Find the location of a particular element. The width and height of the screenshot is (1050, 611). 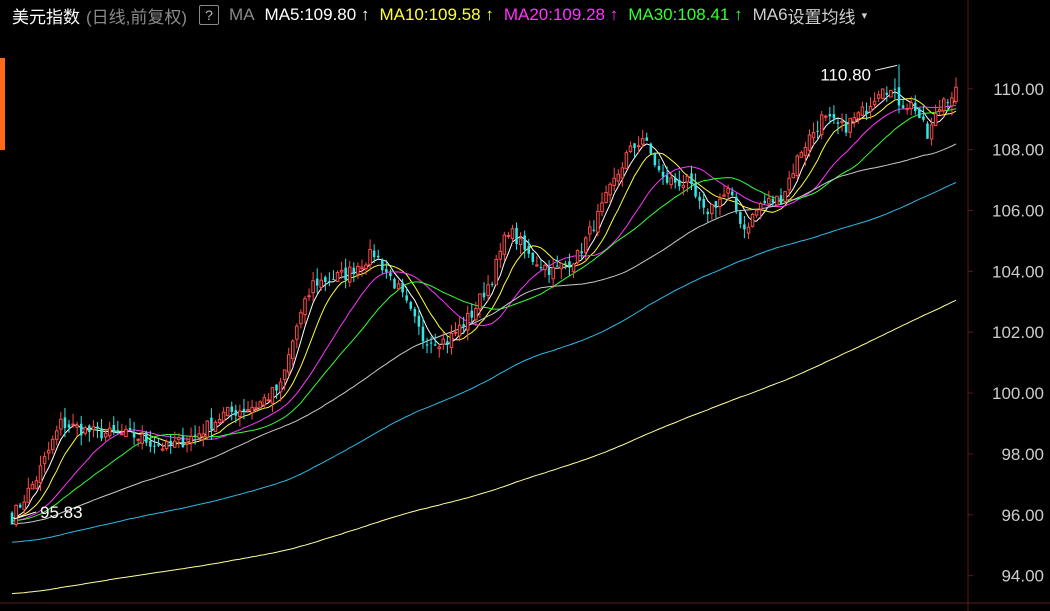

y-tick-label: 102.00 is located at coordinates (1018, 332).